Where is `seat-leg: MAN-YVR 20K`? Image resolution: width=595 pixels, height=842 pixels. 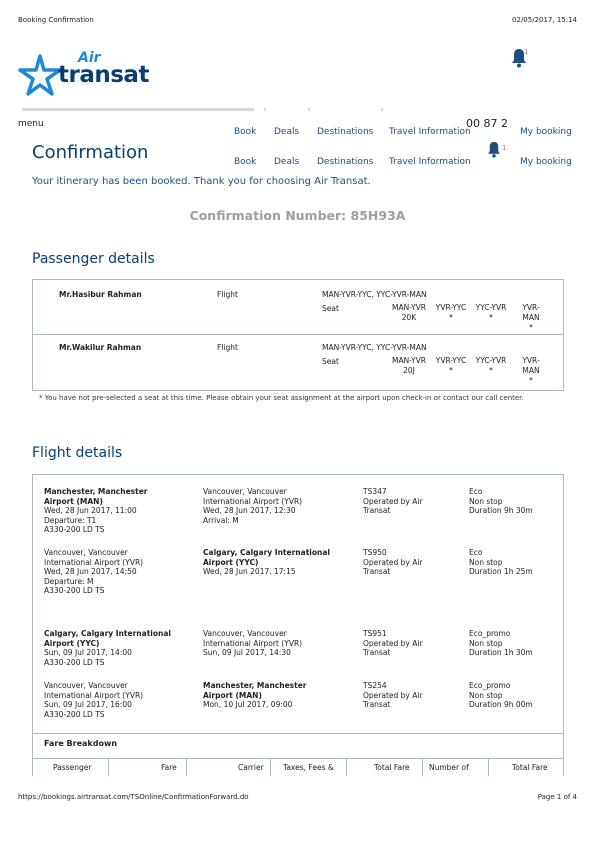 seat-leg: MAN-YVR 20K is located at coordinates (409, 312).